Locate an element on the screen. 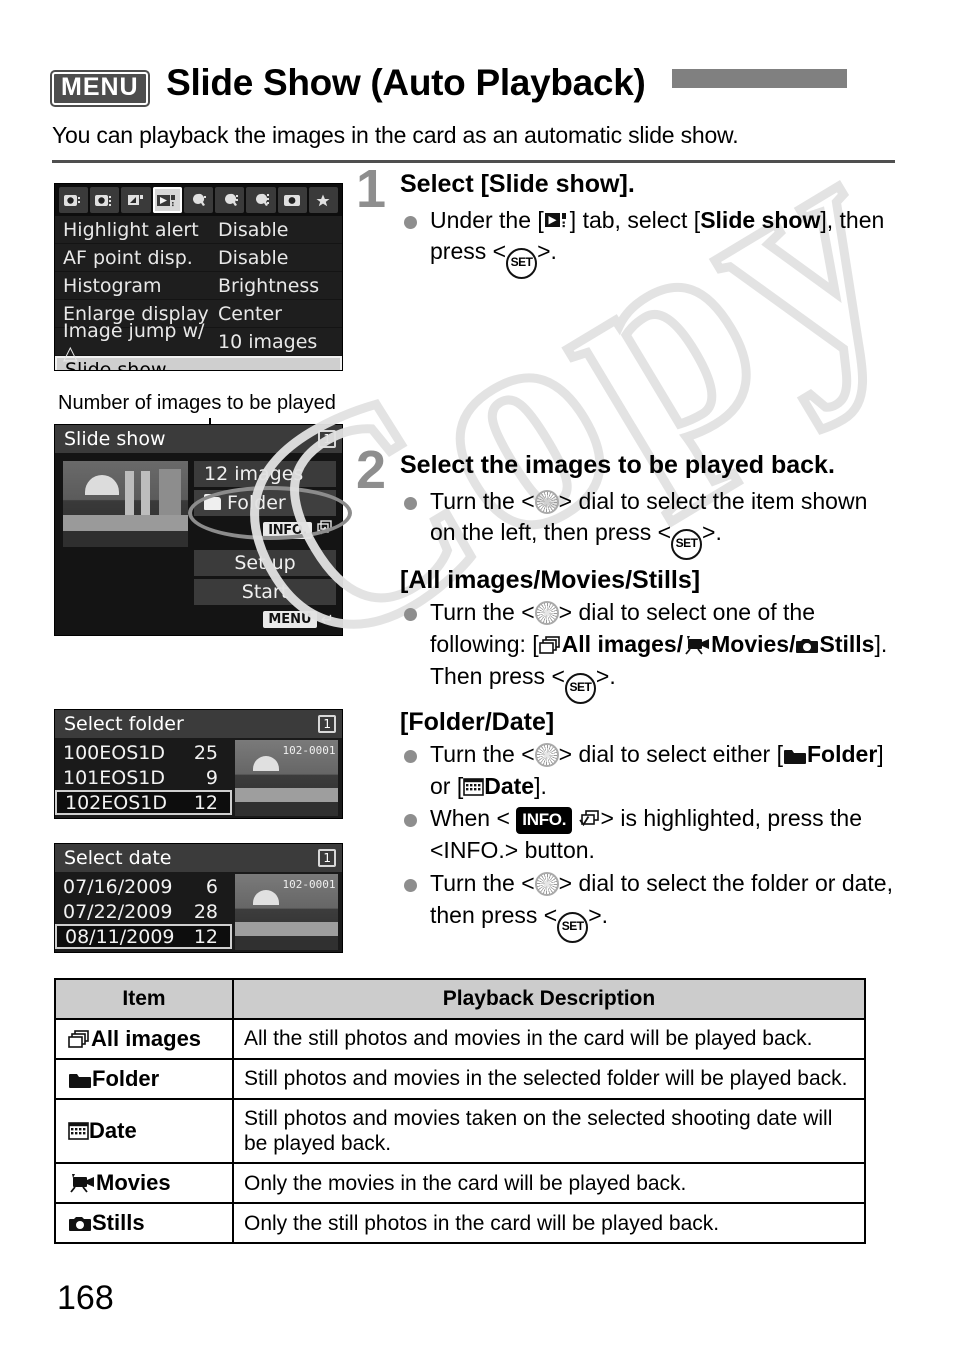 This screenshot has width=954, height=1345. page-number: 168 is located at coordinates (85, 1298).